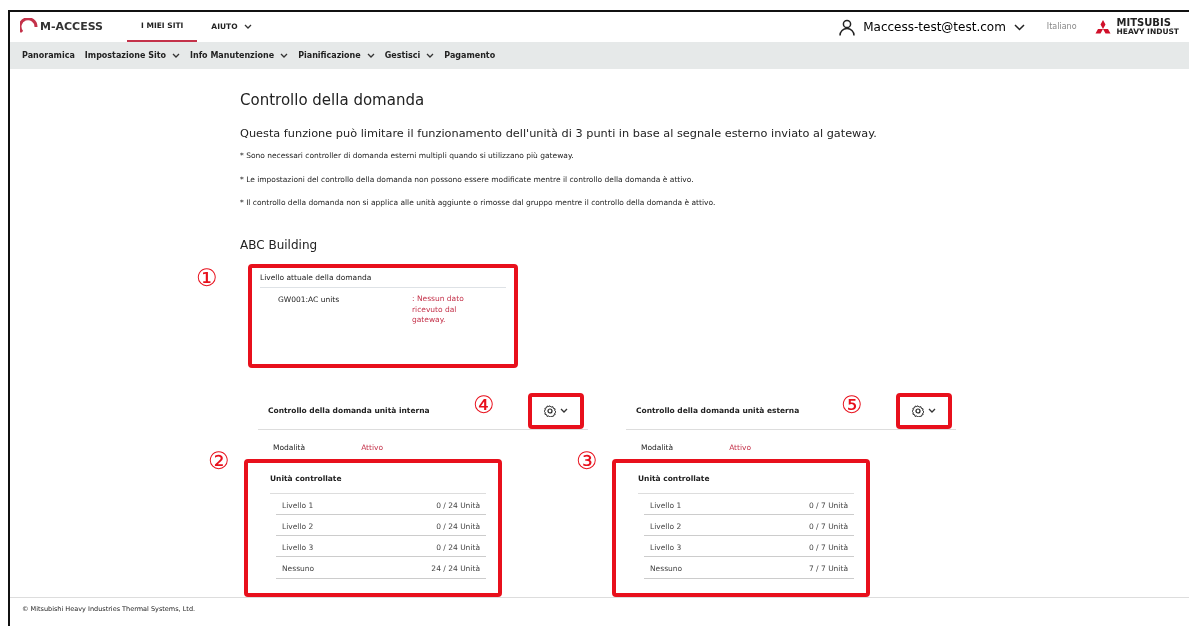 The height and width of the screenshot is (626, 1189). What do you see at coordinates (1144, 22) in the screenshot?
I see `brand-name: MITSUBIS` at bounding box center [1144, 22].